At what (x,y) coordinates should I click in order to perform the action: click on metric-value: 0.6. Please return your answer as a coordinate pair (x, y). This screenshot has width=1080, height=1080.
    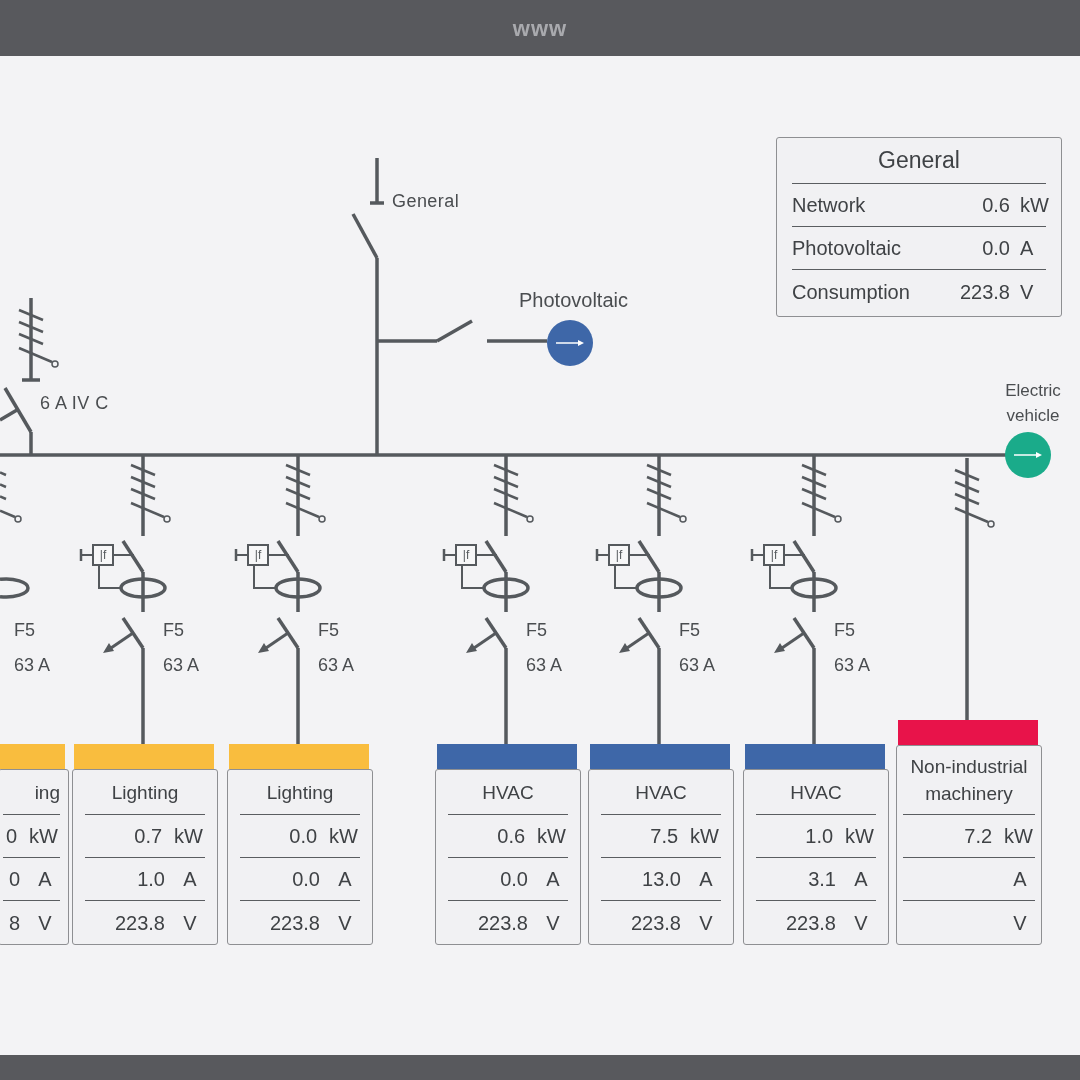
    Looking at the image, I should click on (996, 205).